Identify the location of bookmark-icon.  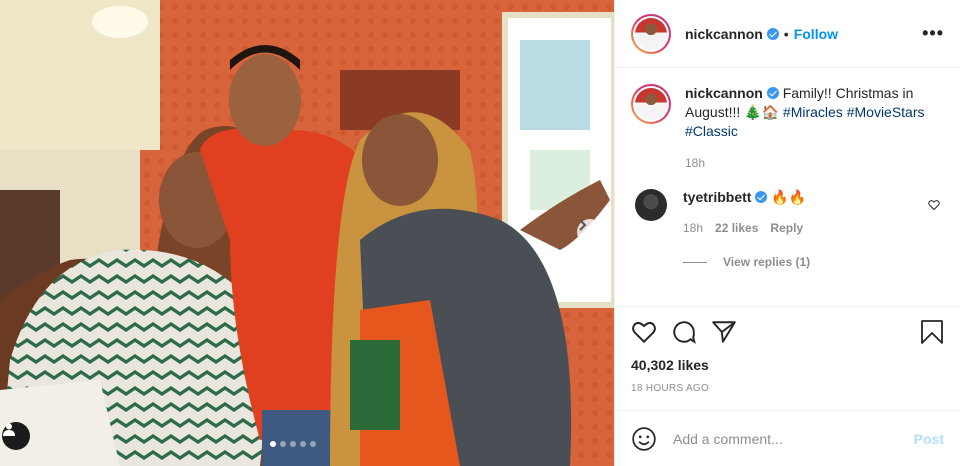
(932, 332).